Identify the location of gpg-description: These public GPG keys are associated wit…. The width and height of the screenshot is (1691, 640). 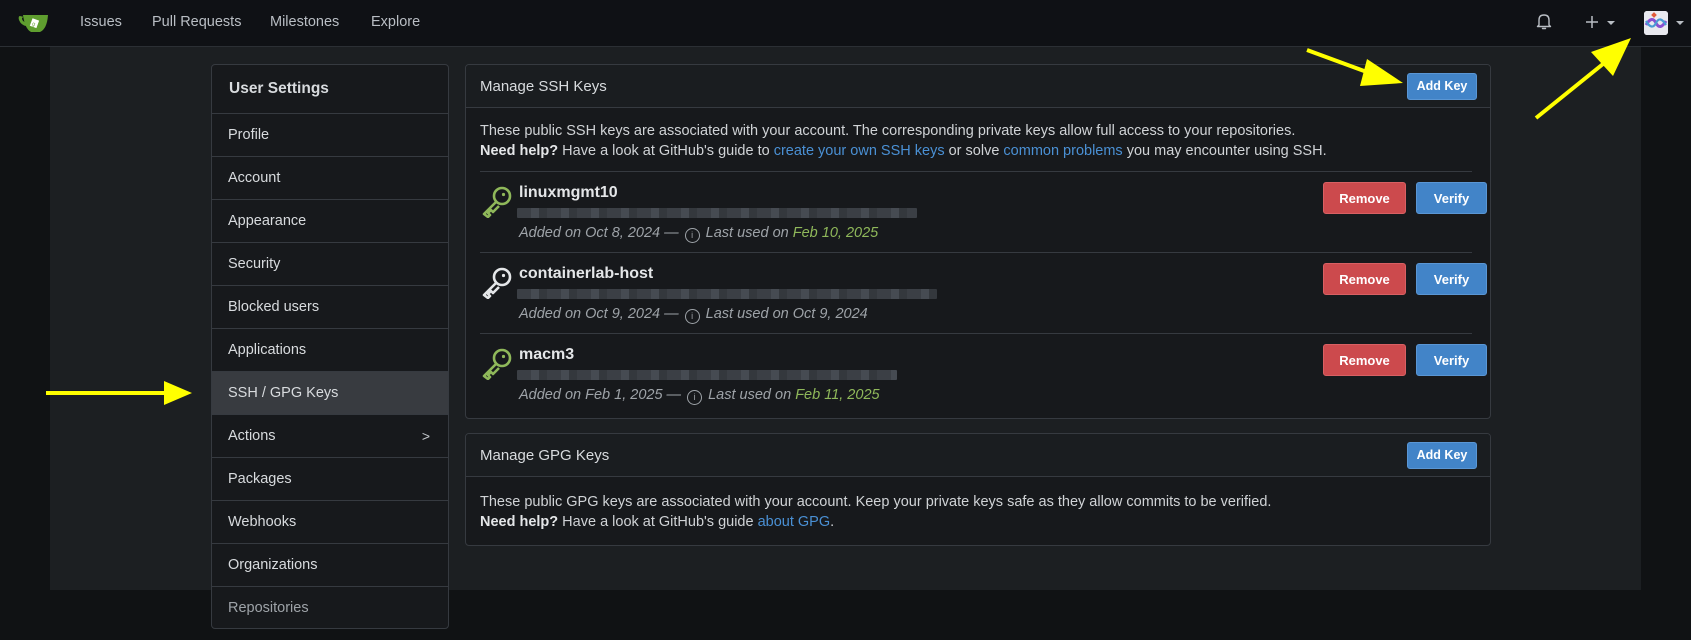
(876, 502).